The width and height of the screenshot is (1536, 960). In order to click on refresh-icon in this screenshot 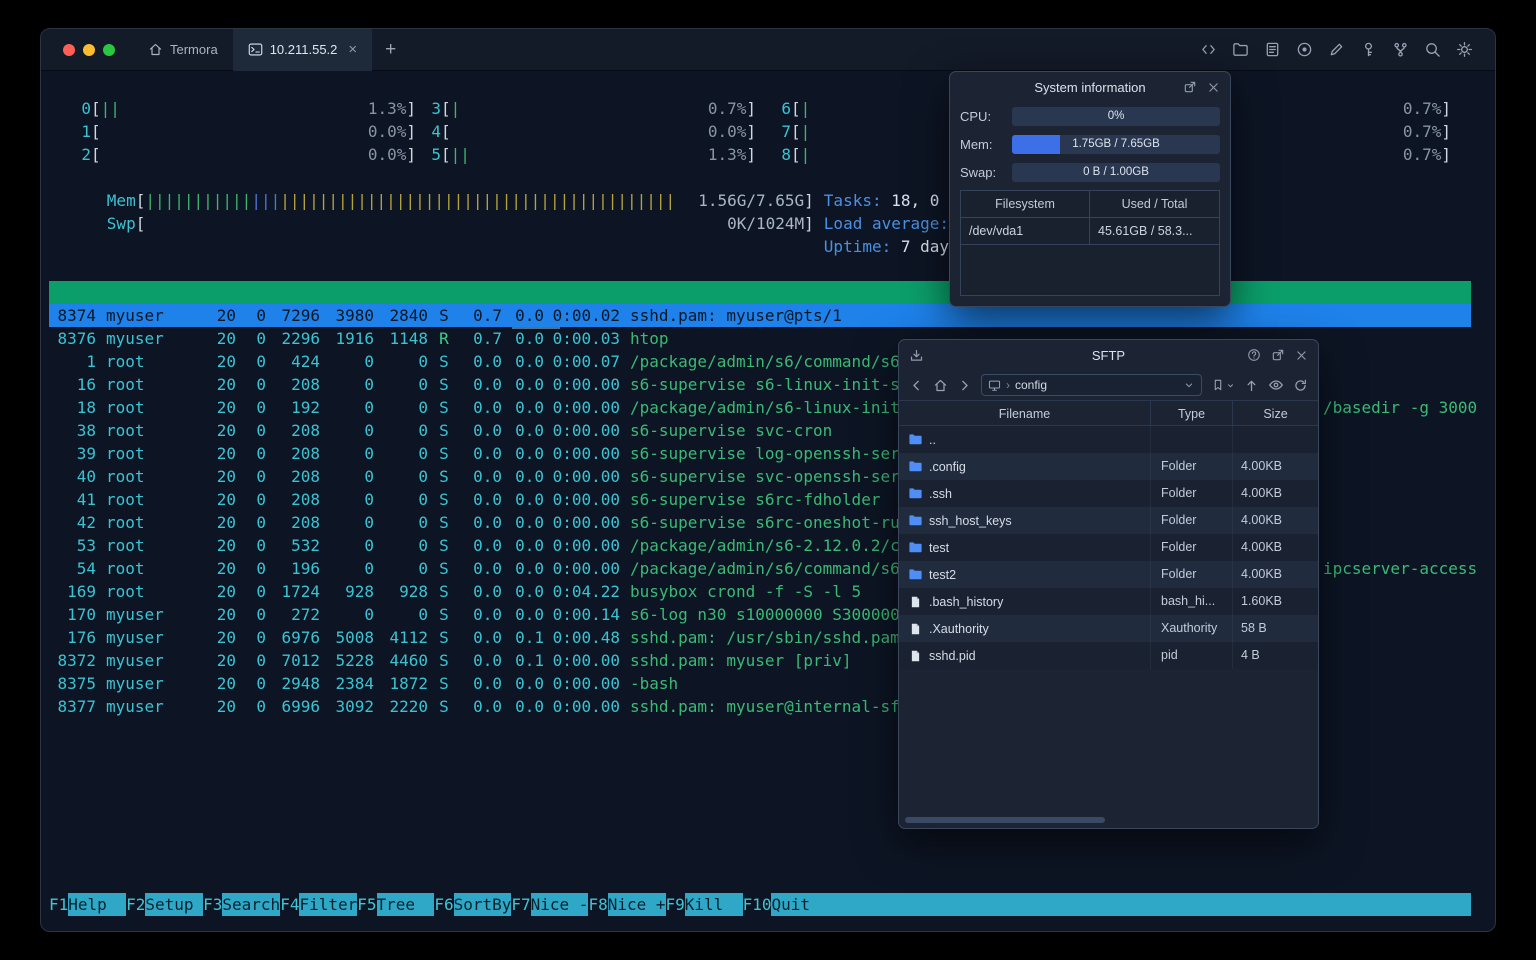, I will do `click(1300, 385)`.